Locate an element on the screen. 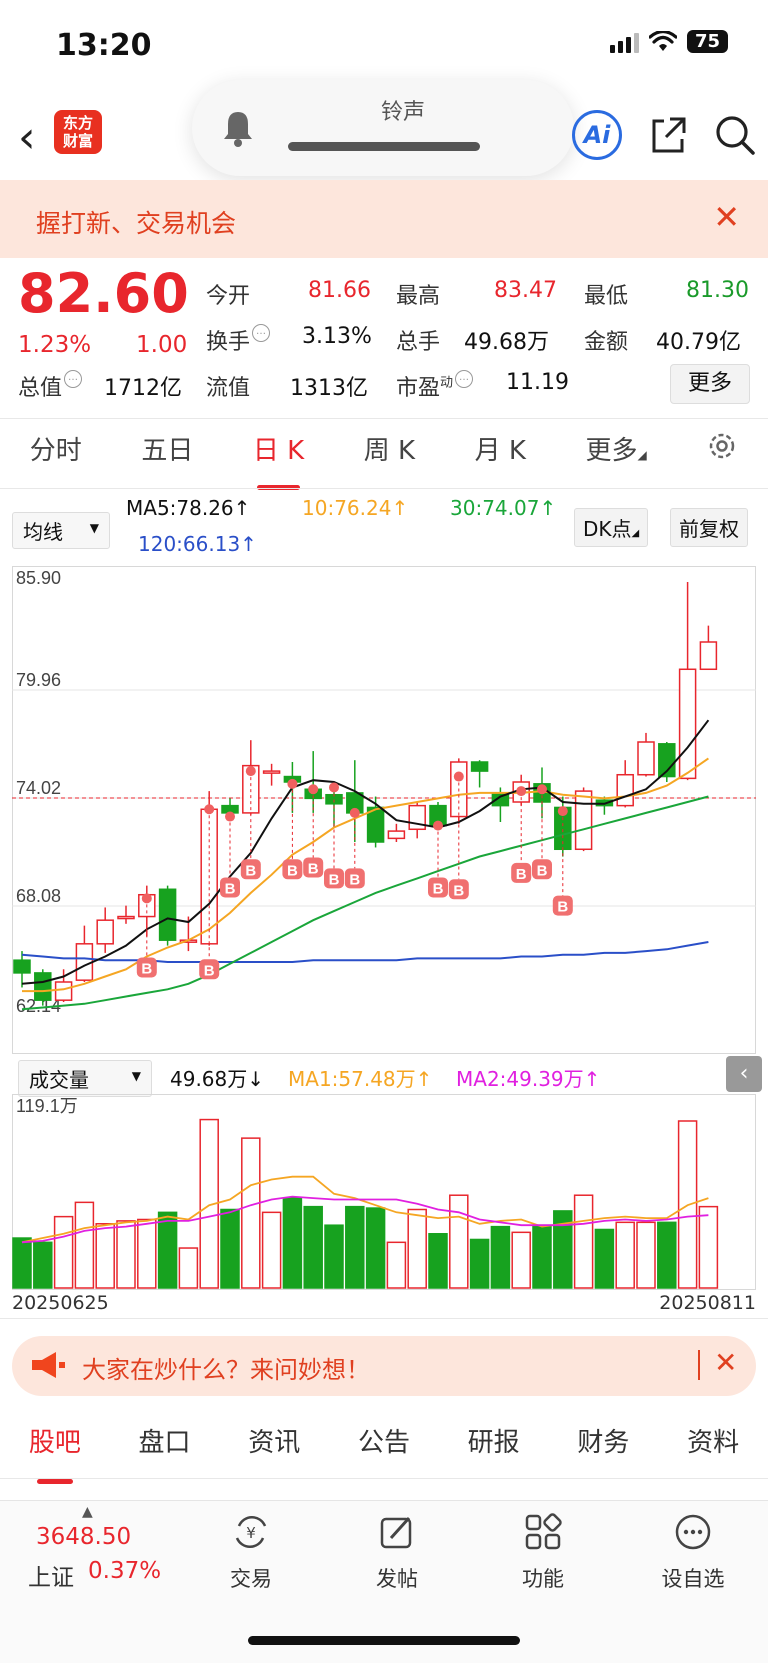  logo-line2: 财富 is located at coordinates (77, 141).